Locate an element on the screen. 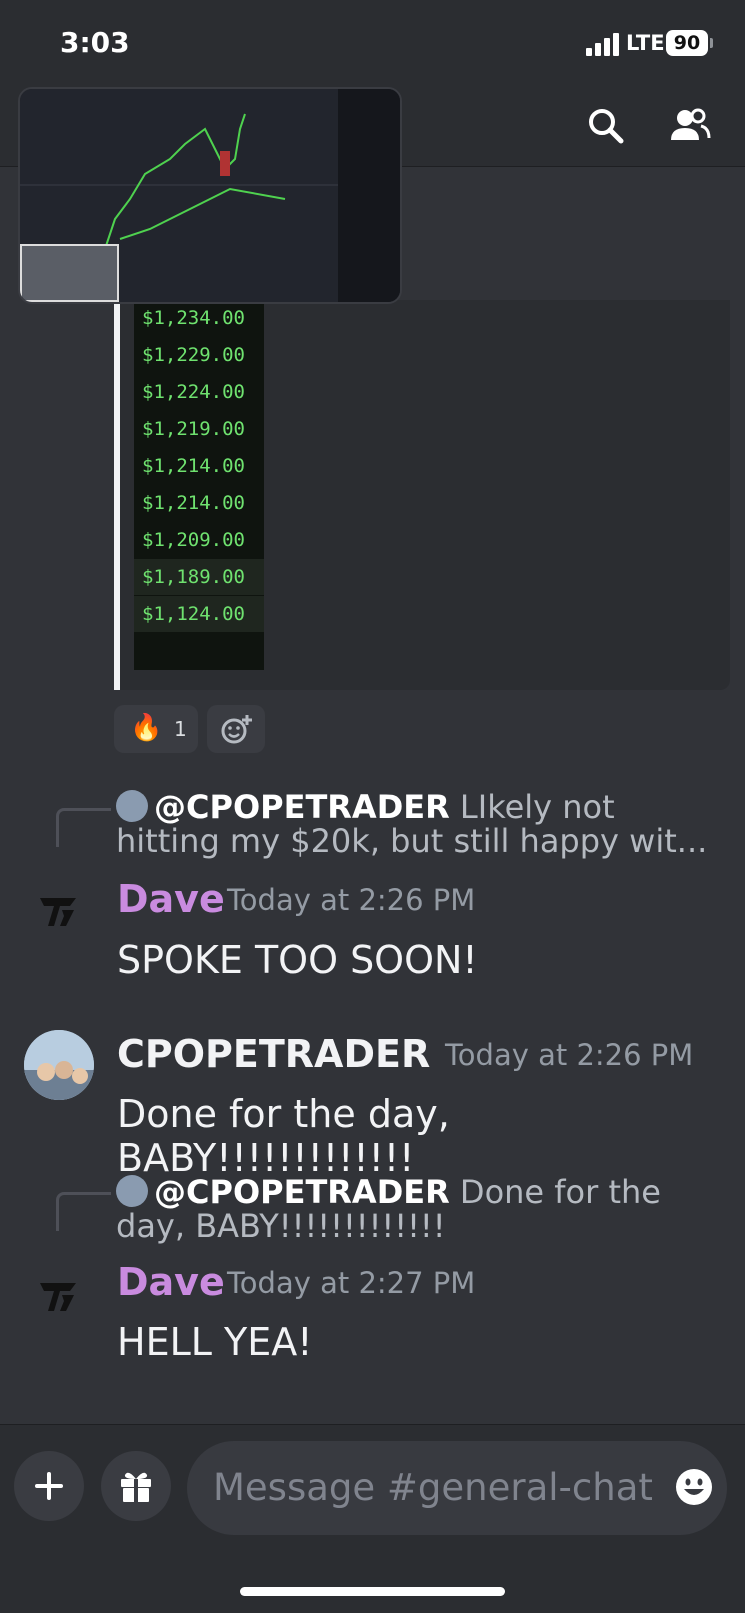 Image resolution: width=745 pixels, height=1613 pixels. gift-button is located at coordinates (136, 1486).